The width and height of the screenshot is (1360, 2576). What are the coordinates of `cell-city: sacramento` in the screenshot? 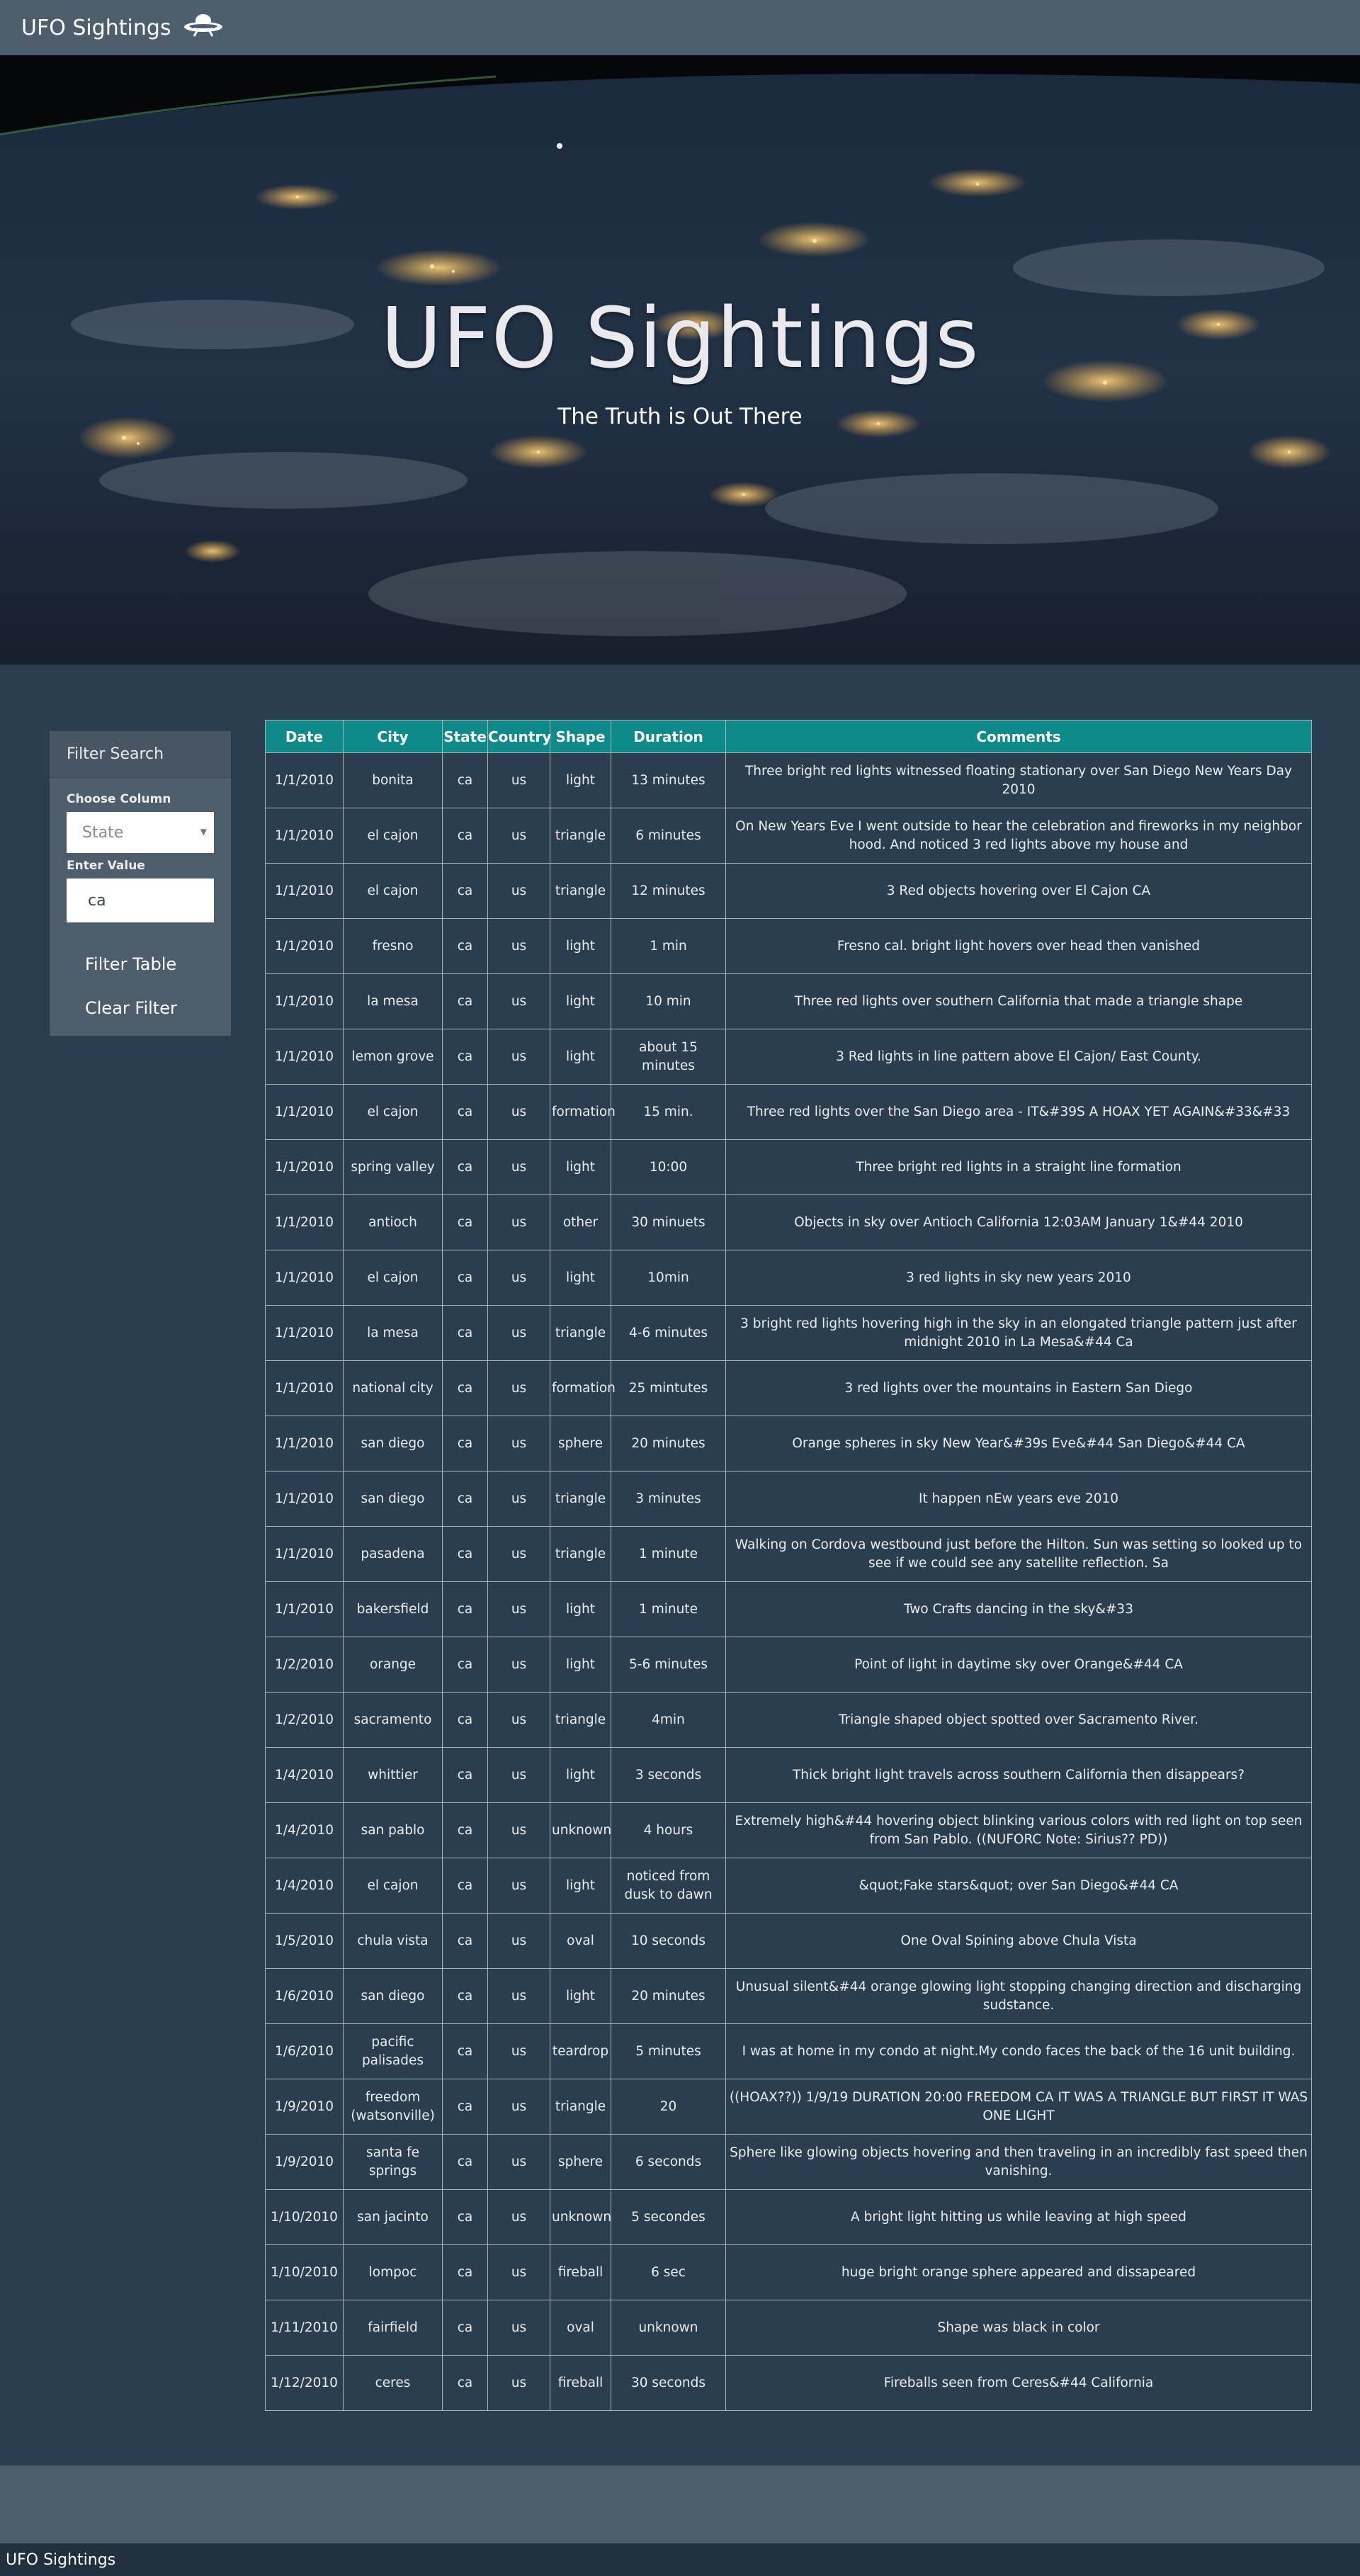 It's located at (393, 1720).